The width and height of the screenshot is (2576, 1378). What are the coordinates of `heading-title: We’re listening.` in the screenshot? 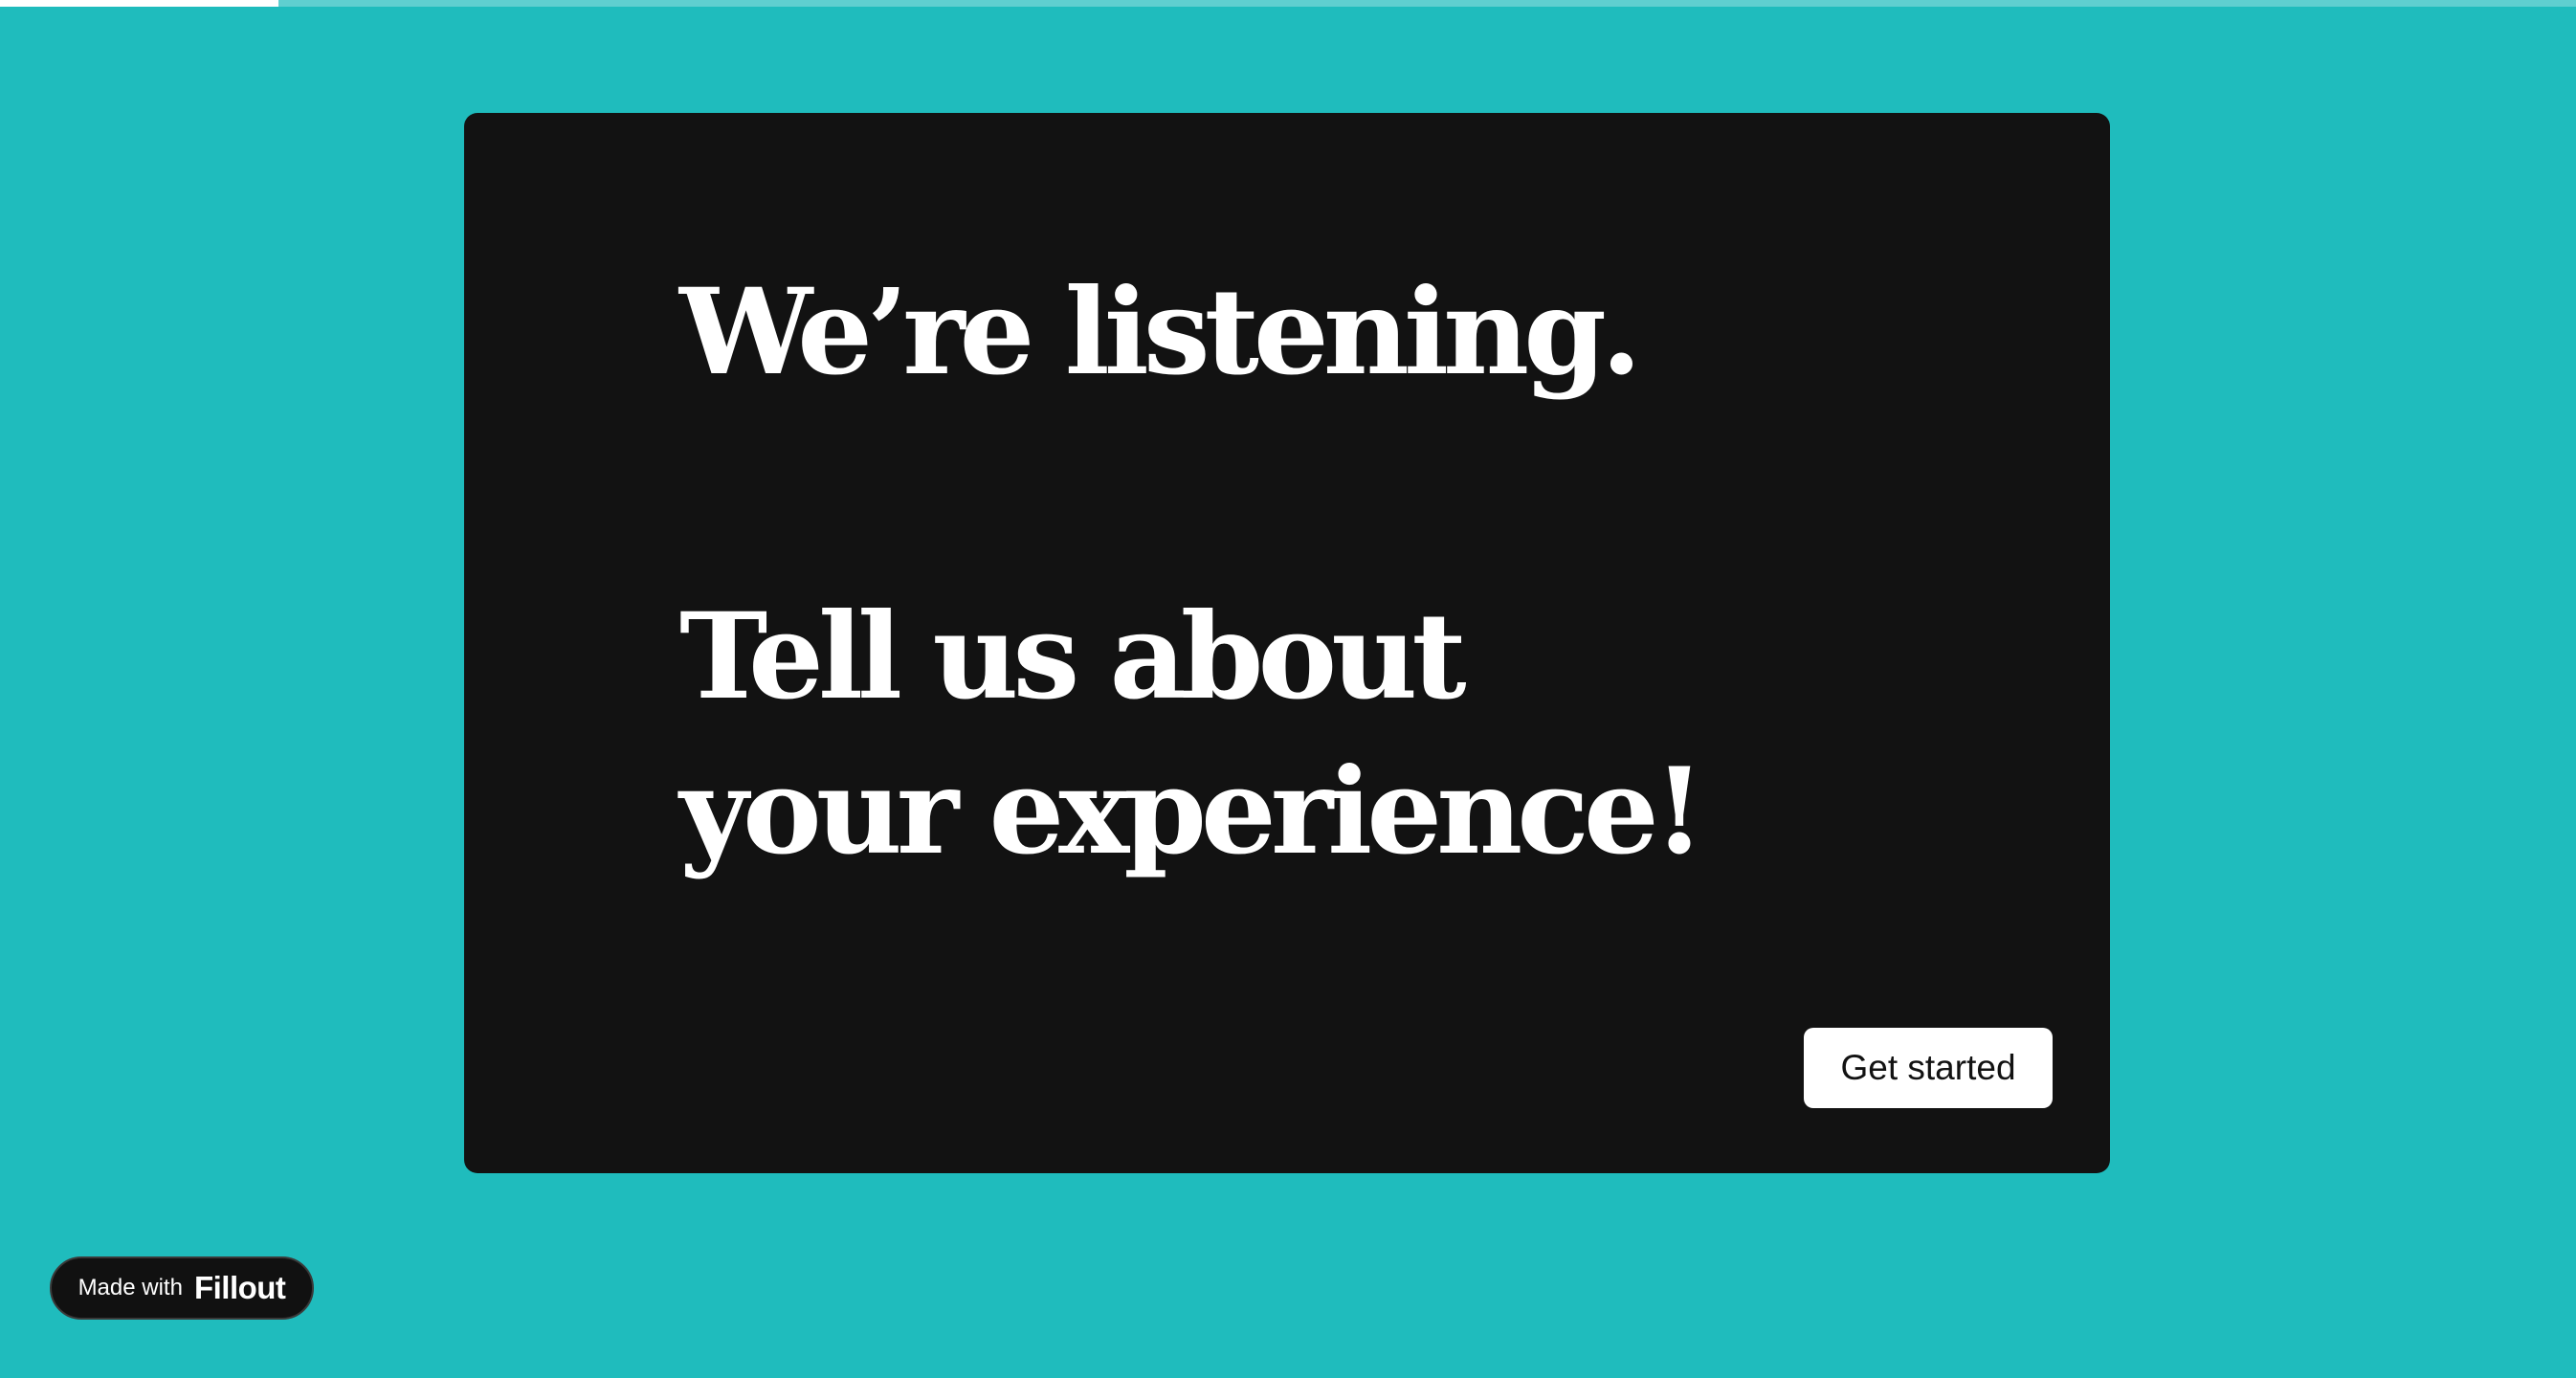 It's located at (1160, 332).